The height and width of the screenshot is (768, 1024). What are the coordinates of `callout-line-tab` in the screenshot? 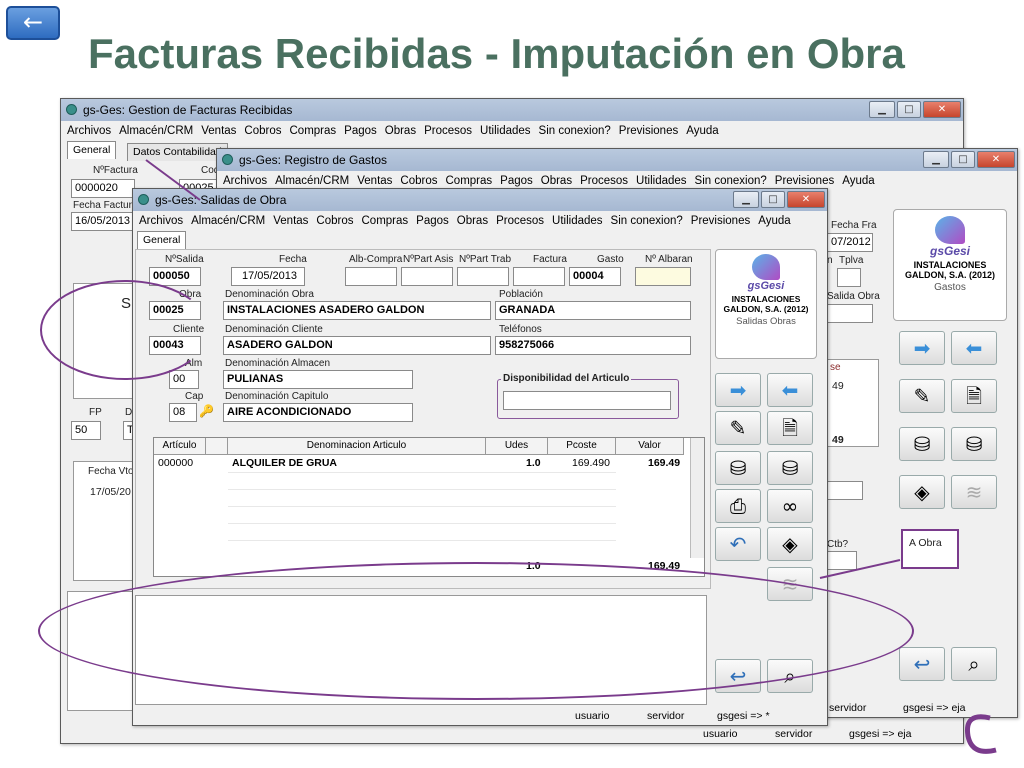 It's located at (173, 180).